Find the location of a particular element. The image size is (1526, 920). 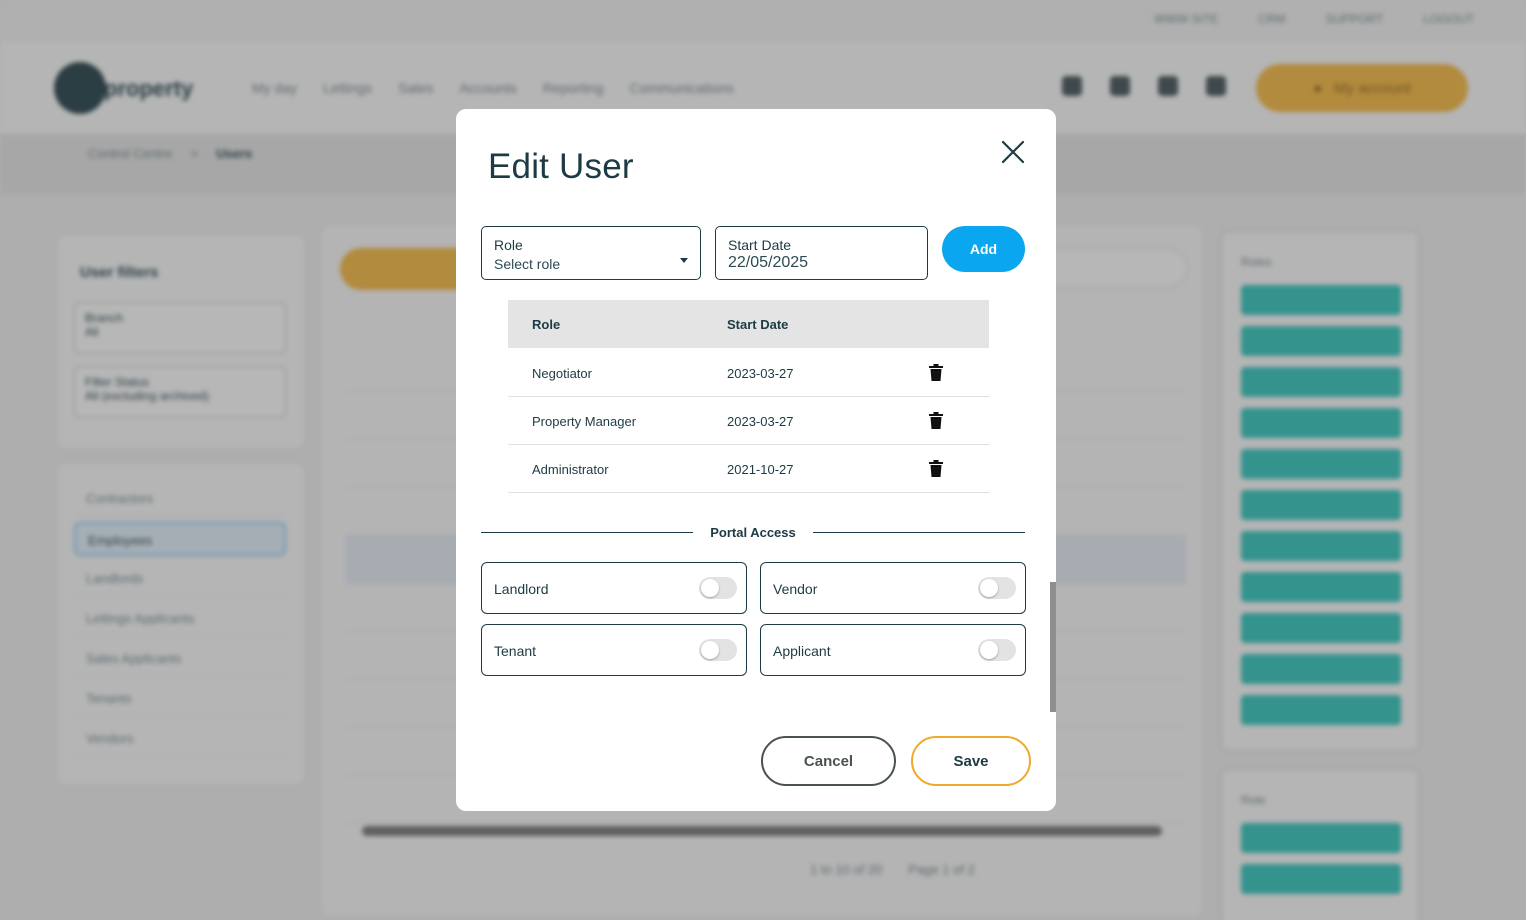

row-role: Negotiator is located at coordinates (562, 373).